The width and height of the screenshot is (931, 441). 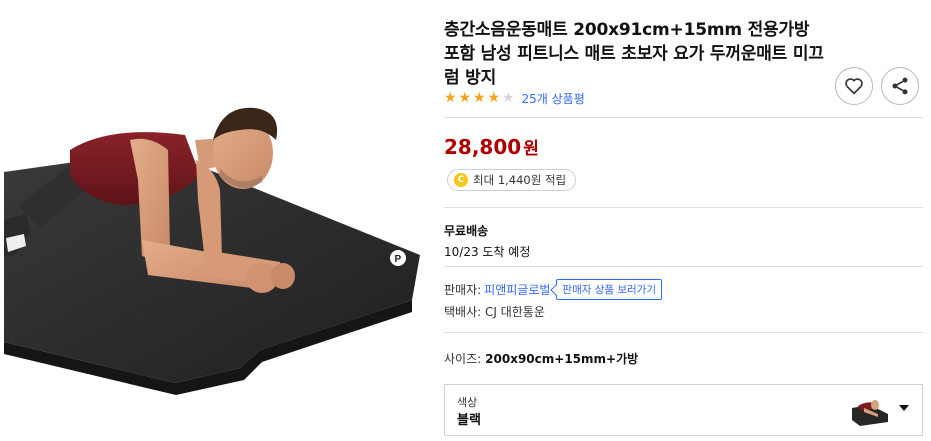 I want to click on size-label: 사이즈:, so click(x=463, y=359).